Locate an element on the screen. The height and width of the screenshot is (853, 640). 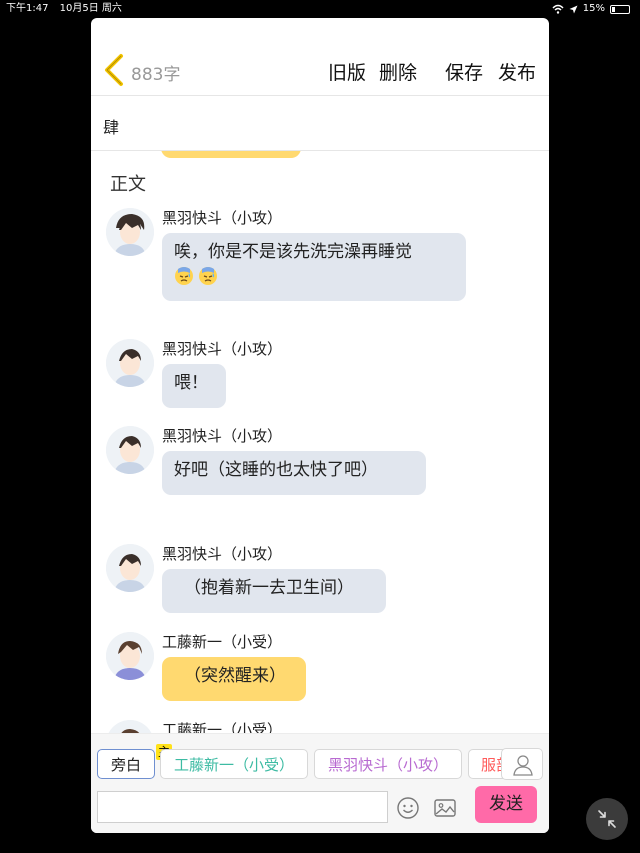
person-icon is located at coordinates (523, 765).